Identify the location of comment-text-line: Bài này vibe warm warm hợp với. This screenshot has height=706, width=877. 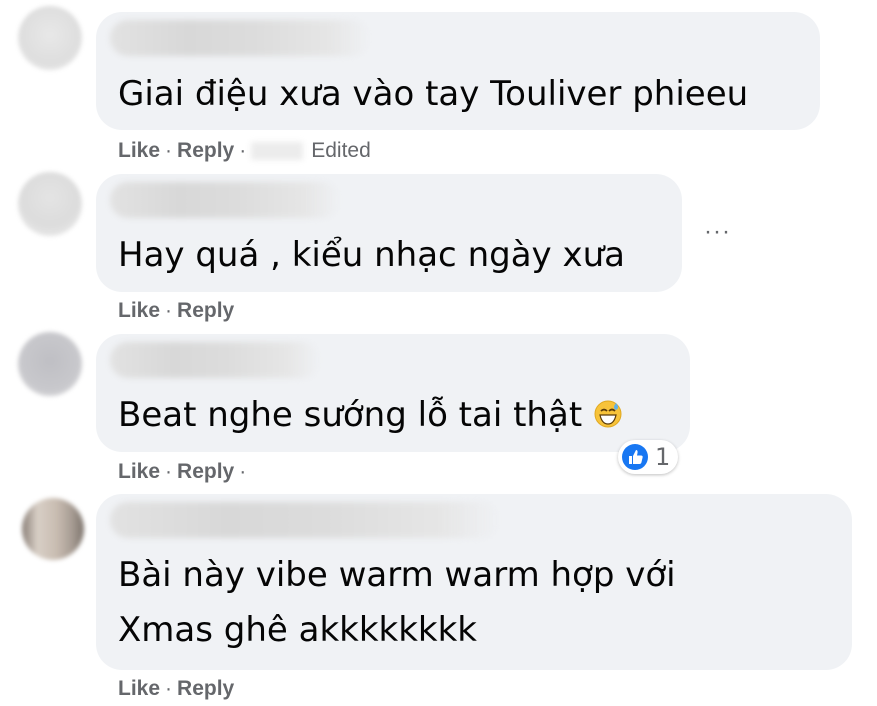
(397, 575).